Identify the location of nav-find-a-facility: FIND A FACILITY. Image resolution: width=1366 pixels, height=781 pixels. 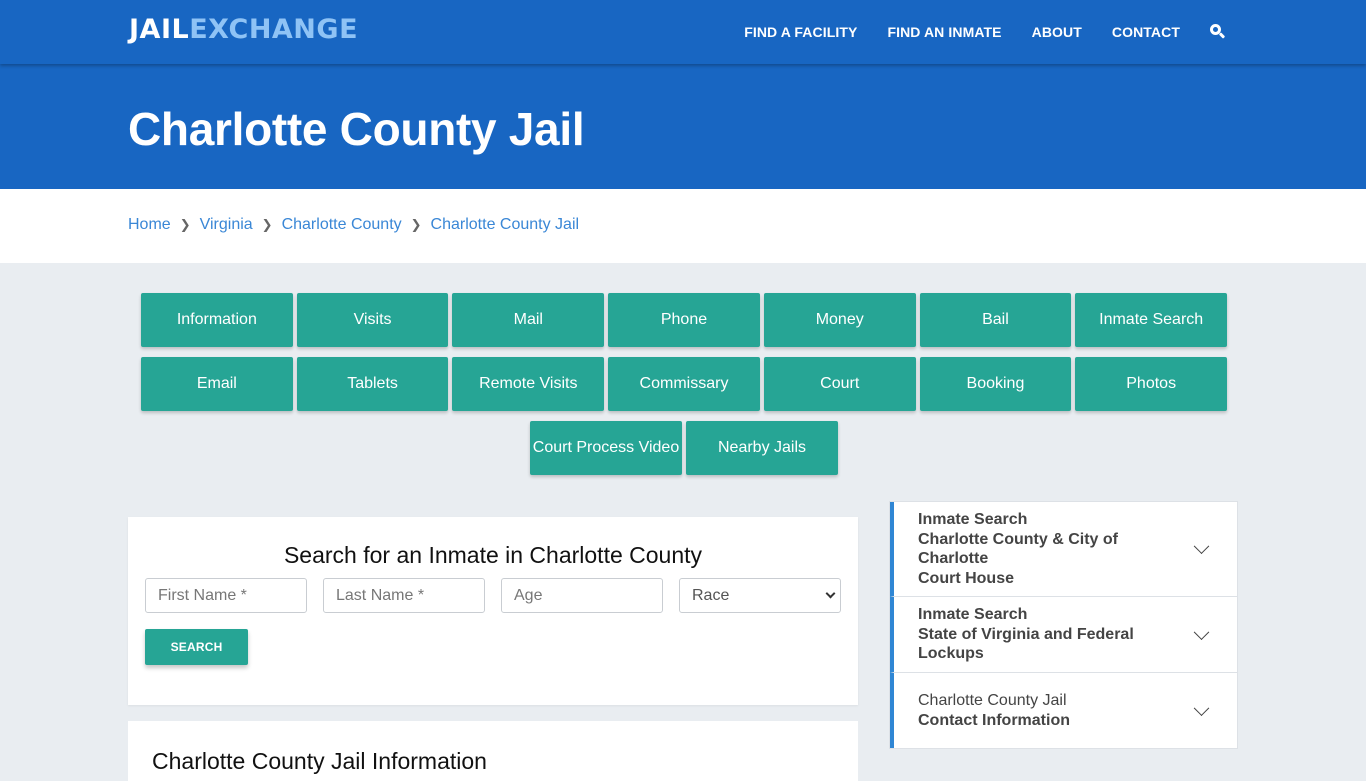
(800, 32).